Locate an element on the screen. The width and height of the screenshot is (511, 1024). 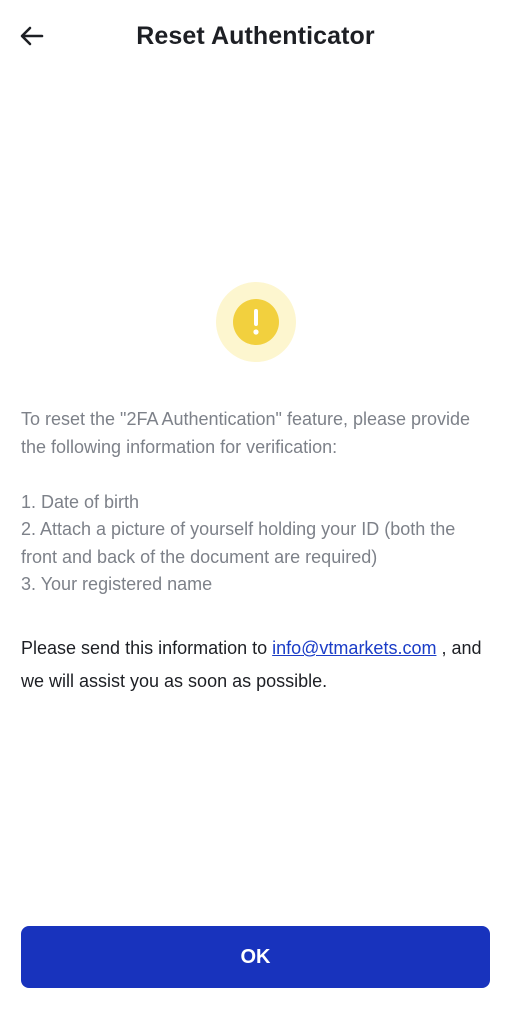
warning-badge is located at coordinates (256, 322).